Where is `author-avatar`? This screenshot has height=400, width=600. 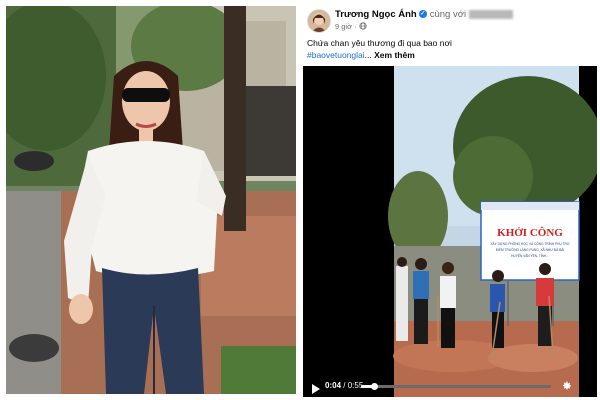
author-avatar is located at coordinates (319, 21).